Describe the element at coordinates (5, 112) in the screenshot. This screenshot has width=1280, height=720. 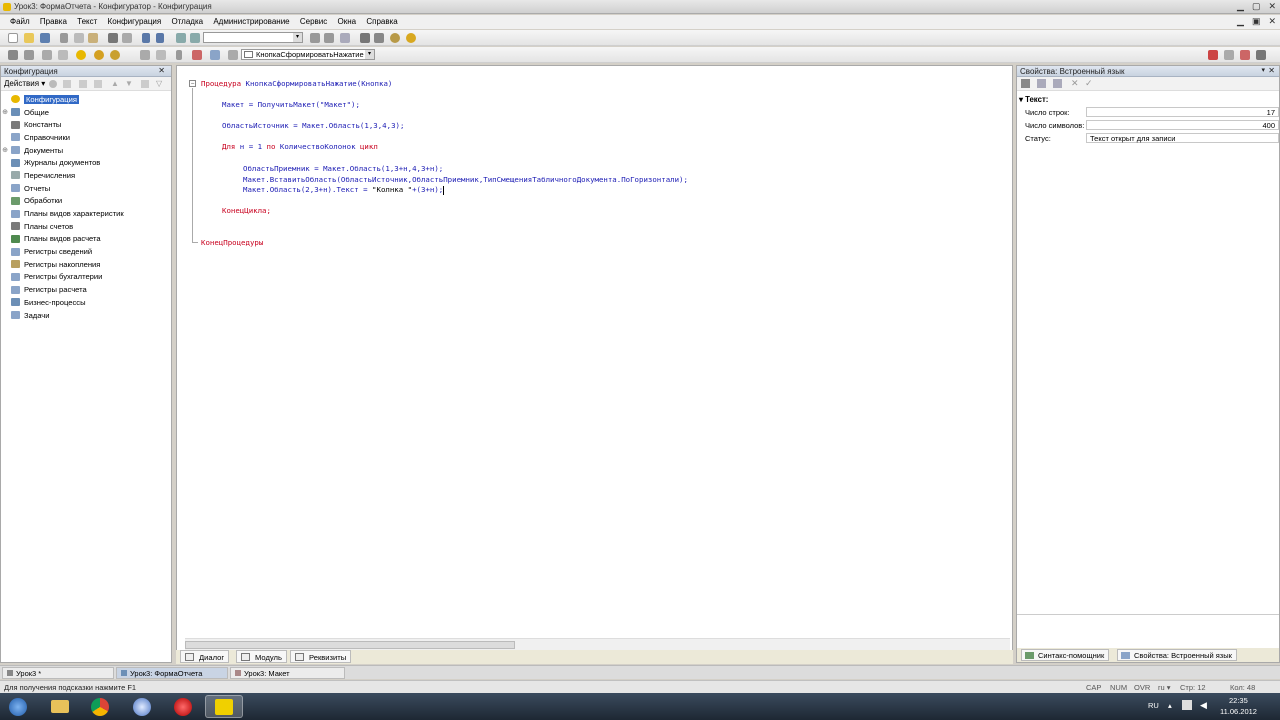
I see `expand-icon: ⊕` at that location.